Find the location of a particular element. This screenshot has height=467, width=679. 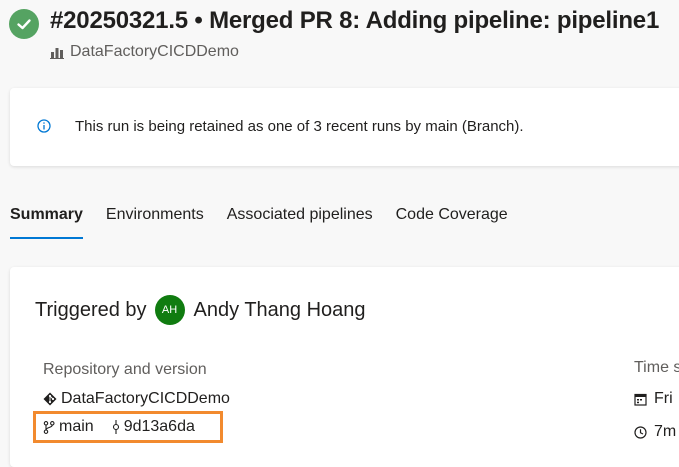

triggered-by-label: Triggered by is located at coordinates (91, 309).